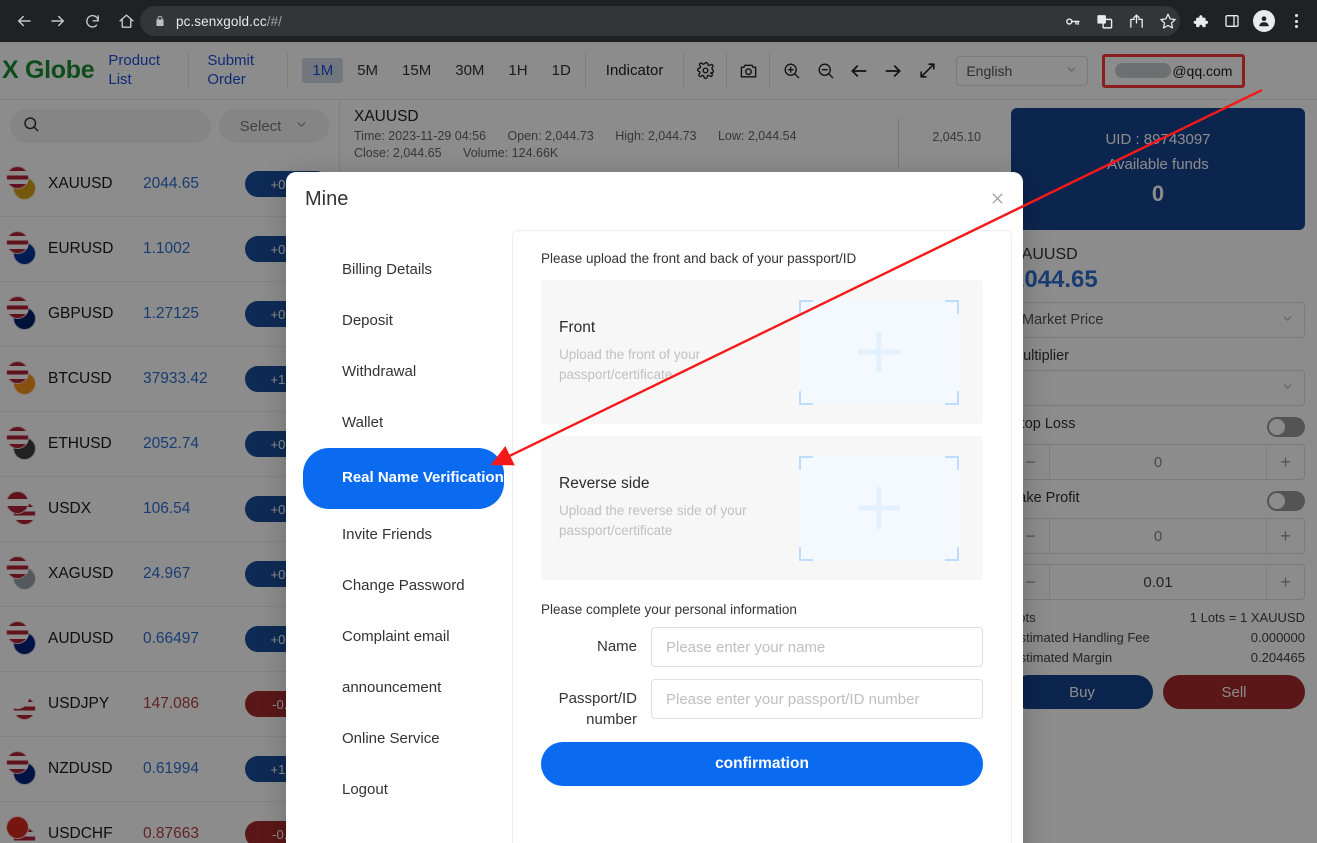 The image size is (1317, 843). What do you see at coordinates (110, 126) in the screenshot?
I see `search-input` at bounding box center [110, 126].